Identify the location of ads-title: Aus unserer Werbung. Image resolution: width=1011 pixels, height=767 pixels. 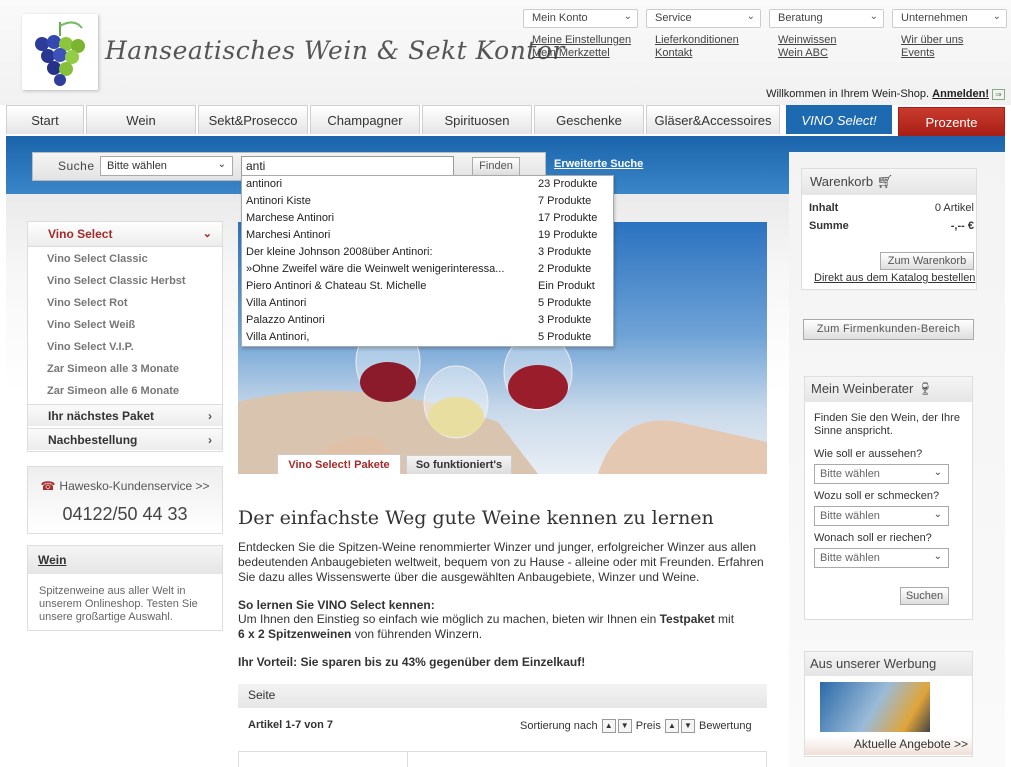
(888, 664).